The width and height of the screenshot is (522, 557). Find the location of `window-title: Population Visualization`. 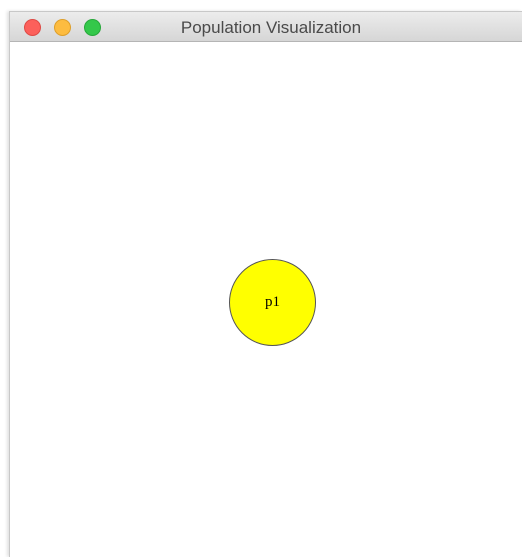

window-title: Population Visualization is located at coordinates (271, 27).